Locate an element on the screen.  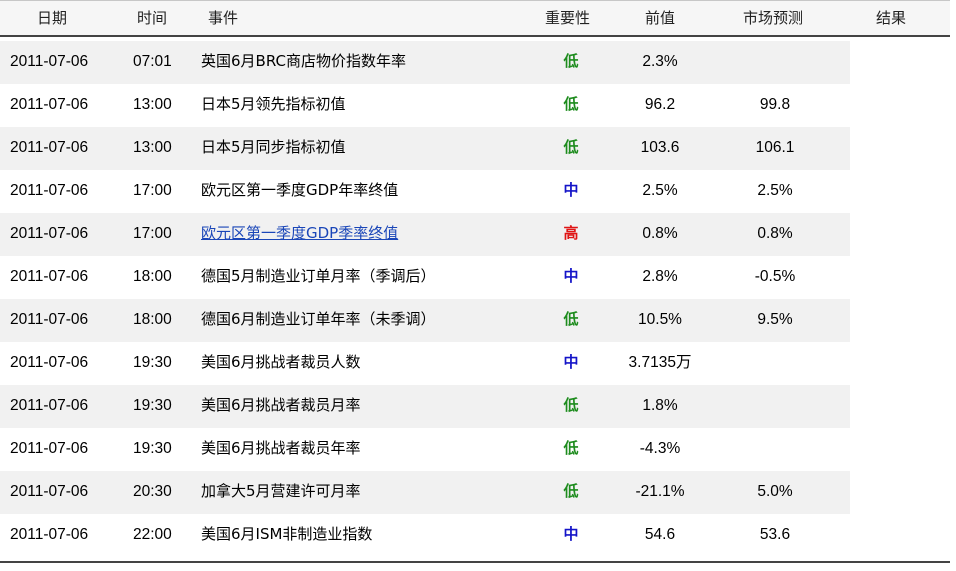
row-event: 加拿大5月营建许可月率 is located at coordinates (281, 491).